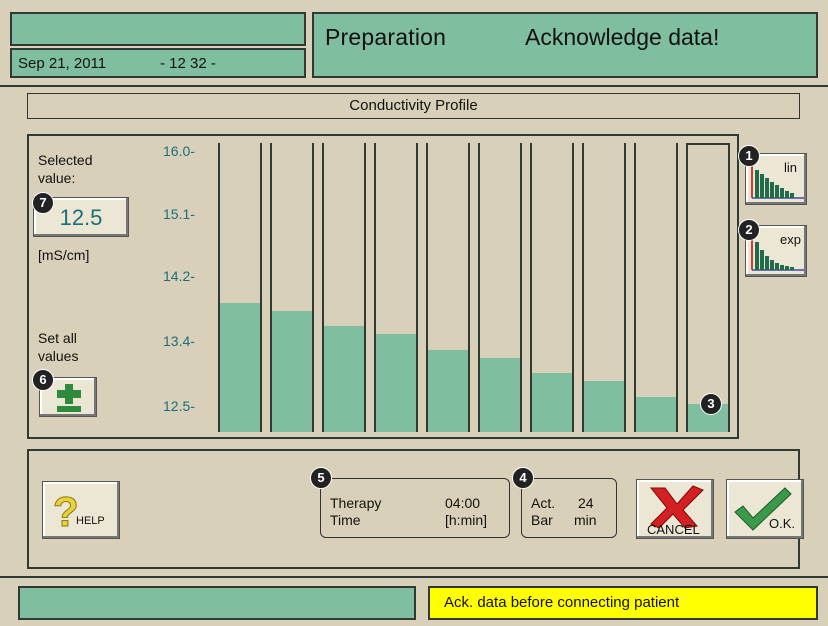  Describe the element at coordinates (356, 503) in the screenshot. I see `therapy-label: Therapy` at that location.